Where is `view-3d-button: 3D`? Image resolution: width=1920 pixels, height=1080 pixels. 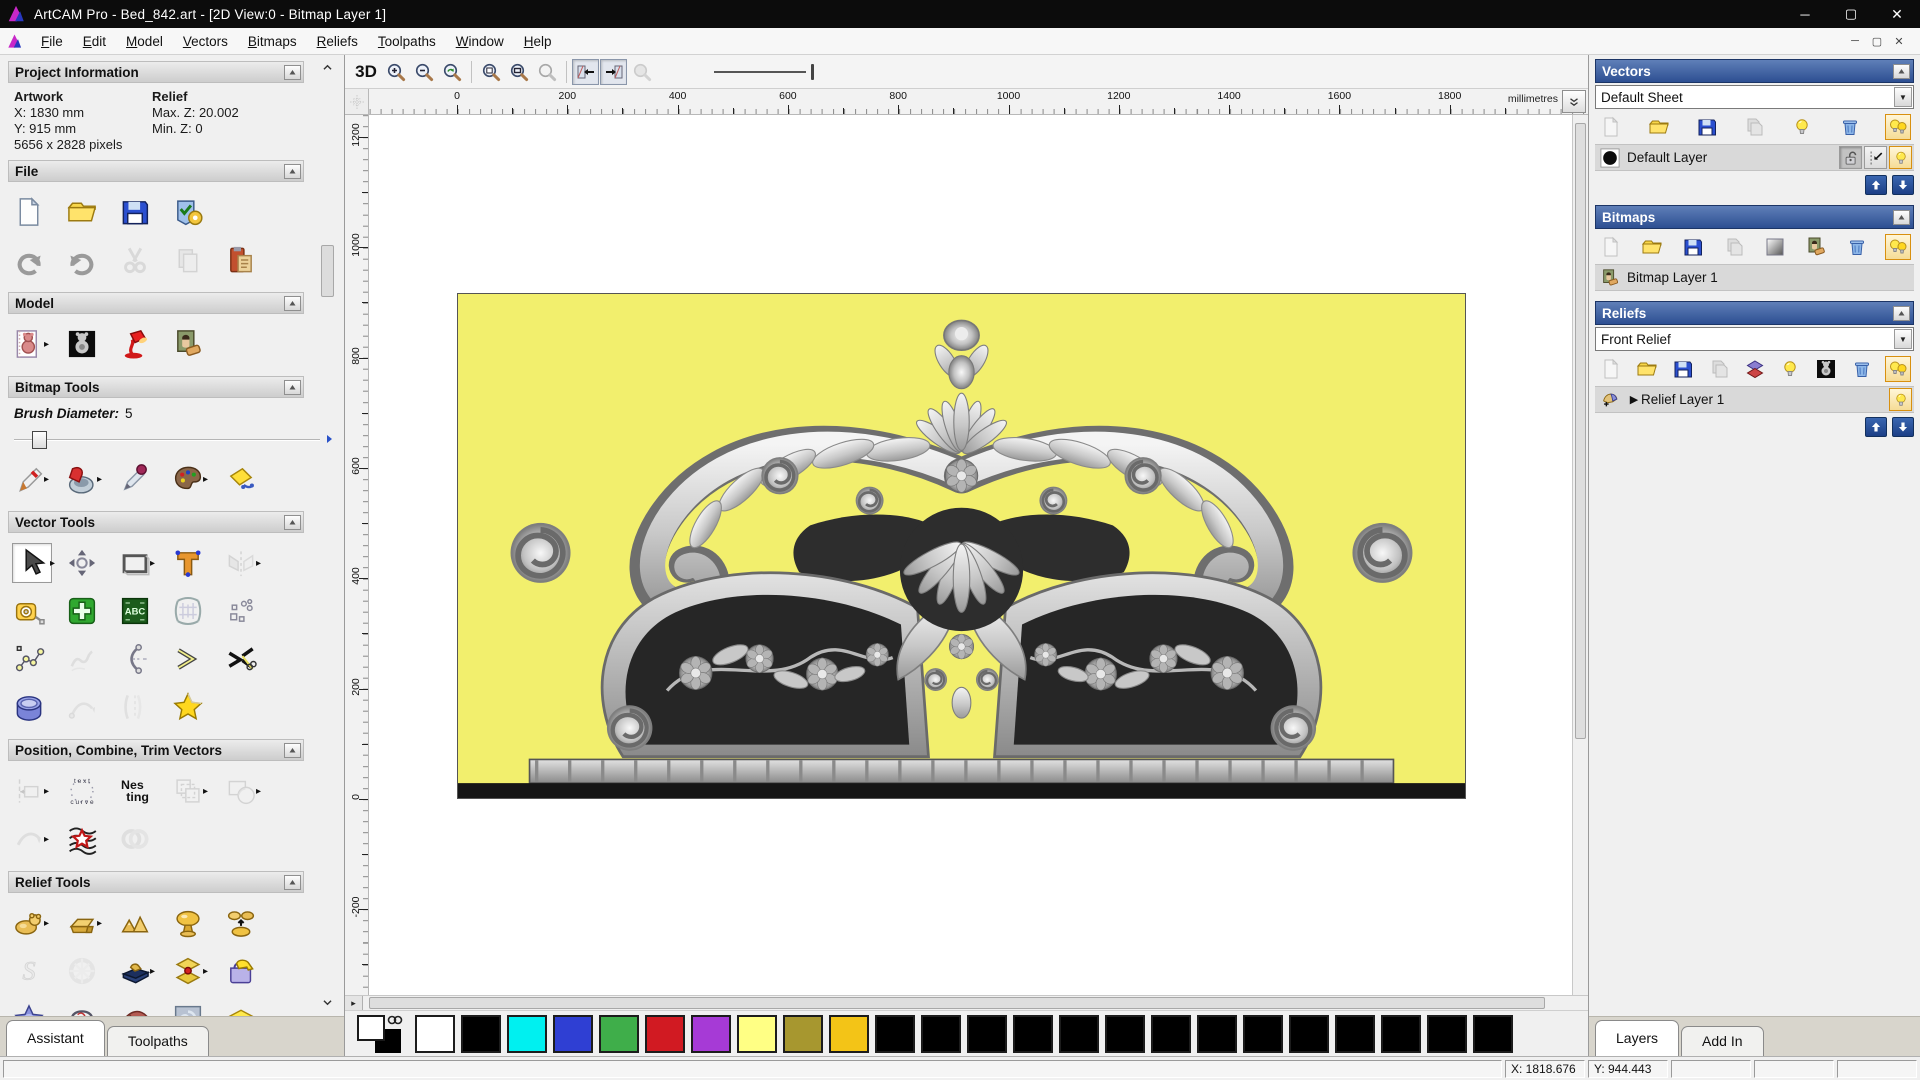
view-3d-button: 3D is located at coordinates (366, 72).